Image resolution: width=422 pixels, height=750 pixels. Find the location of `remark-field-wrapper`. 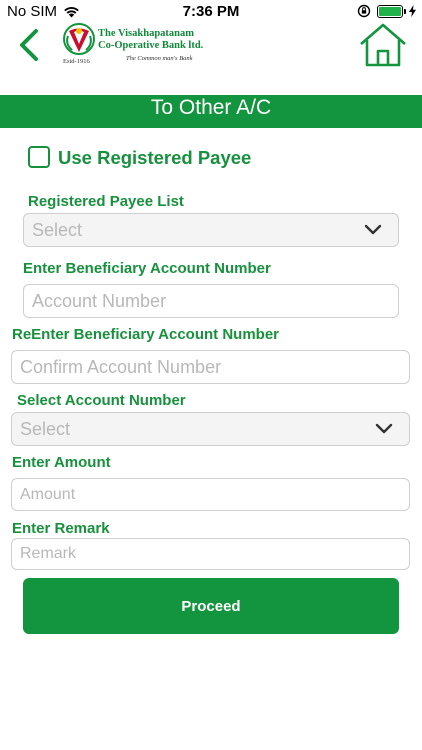

remark-field-wrapper is located at coordinates (210, 554).